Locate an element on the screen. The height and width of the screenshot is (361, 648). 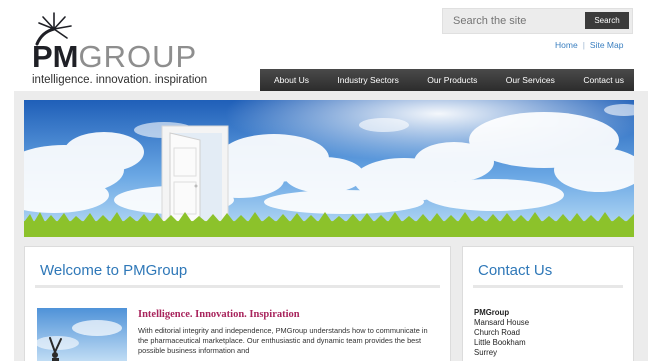
contact-company: PMGroup is located at coordinates (492, 312).